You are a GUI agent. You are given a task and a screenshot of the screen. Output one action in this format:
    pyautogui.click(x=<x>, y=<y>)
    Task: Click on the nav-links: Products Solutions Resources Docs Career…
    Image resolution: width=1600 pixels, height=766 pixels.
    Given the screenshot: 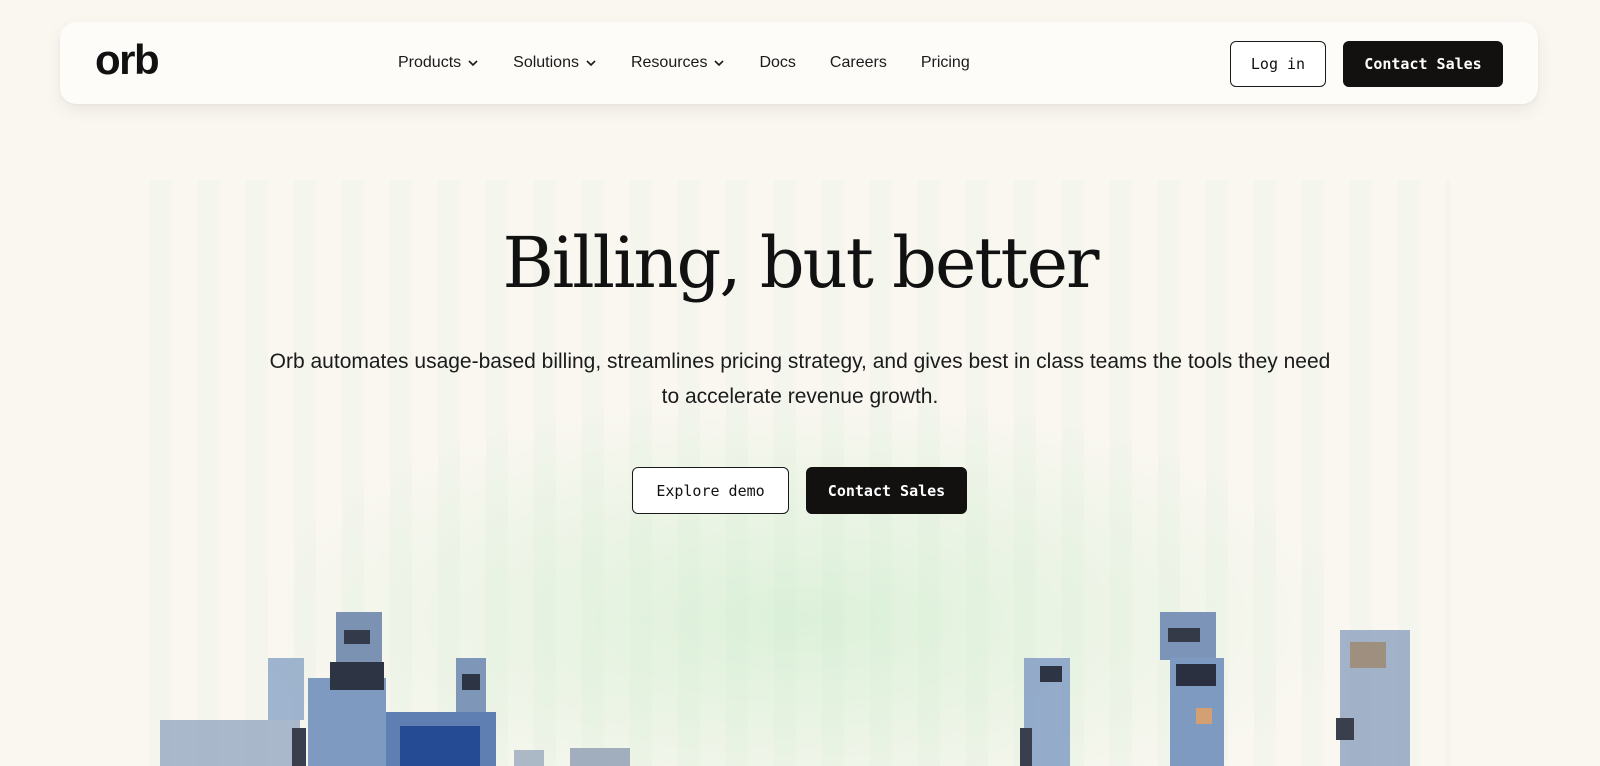 What is the action you would take?
    pyautogui.click(x=684, y=63)
    